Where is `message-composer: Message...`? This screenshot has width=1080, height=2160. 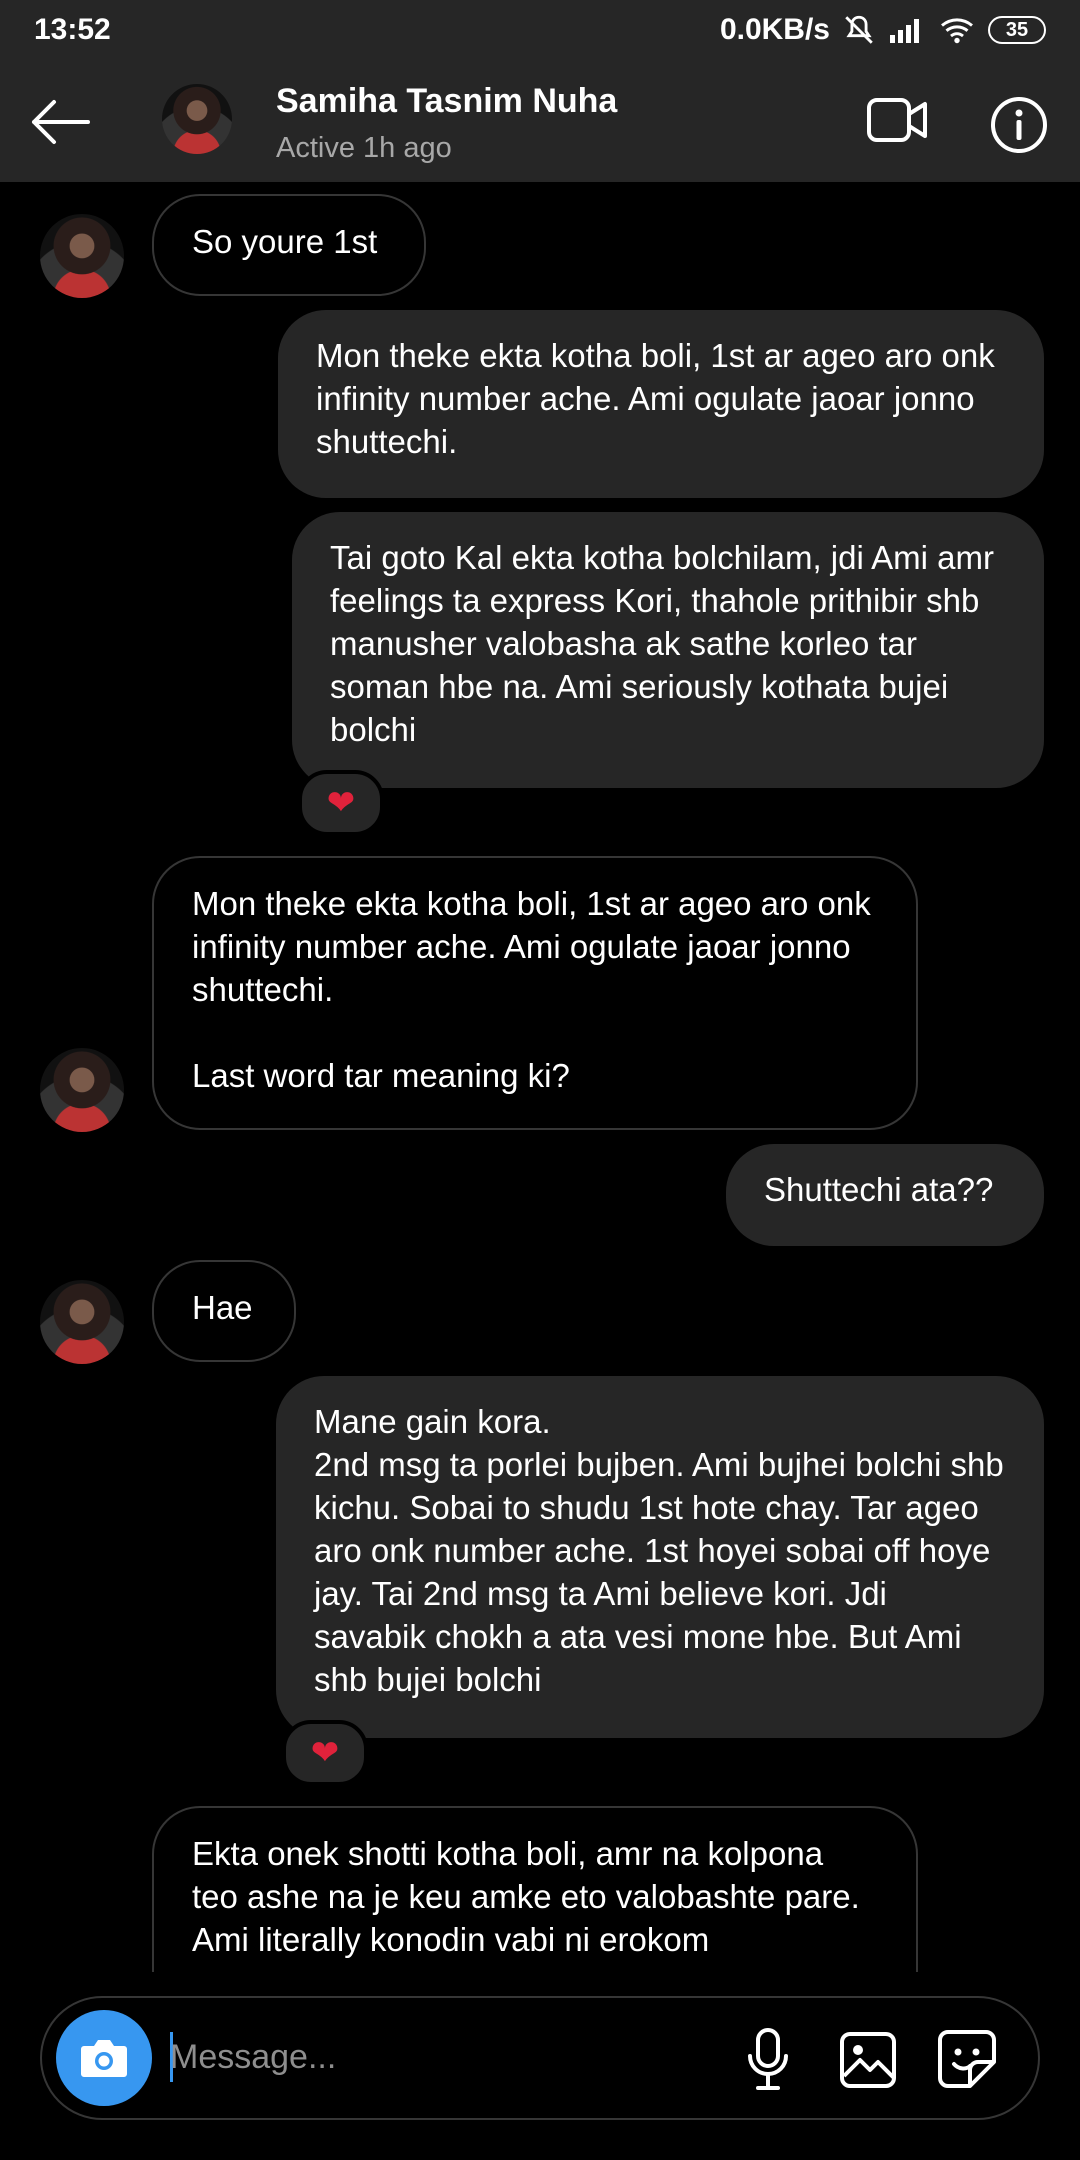
message-composer: Message... is located at coordinates (540, 2058).